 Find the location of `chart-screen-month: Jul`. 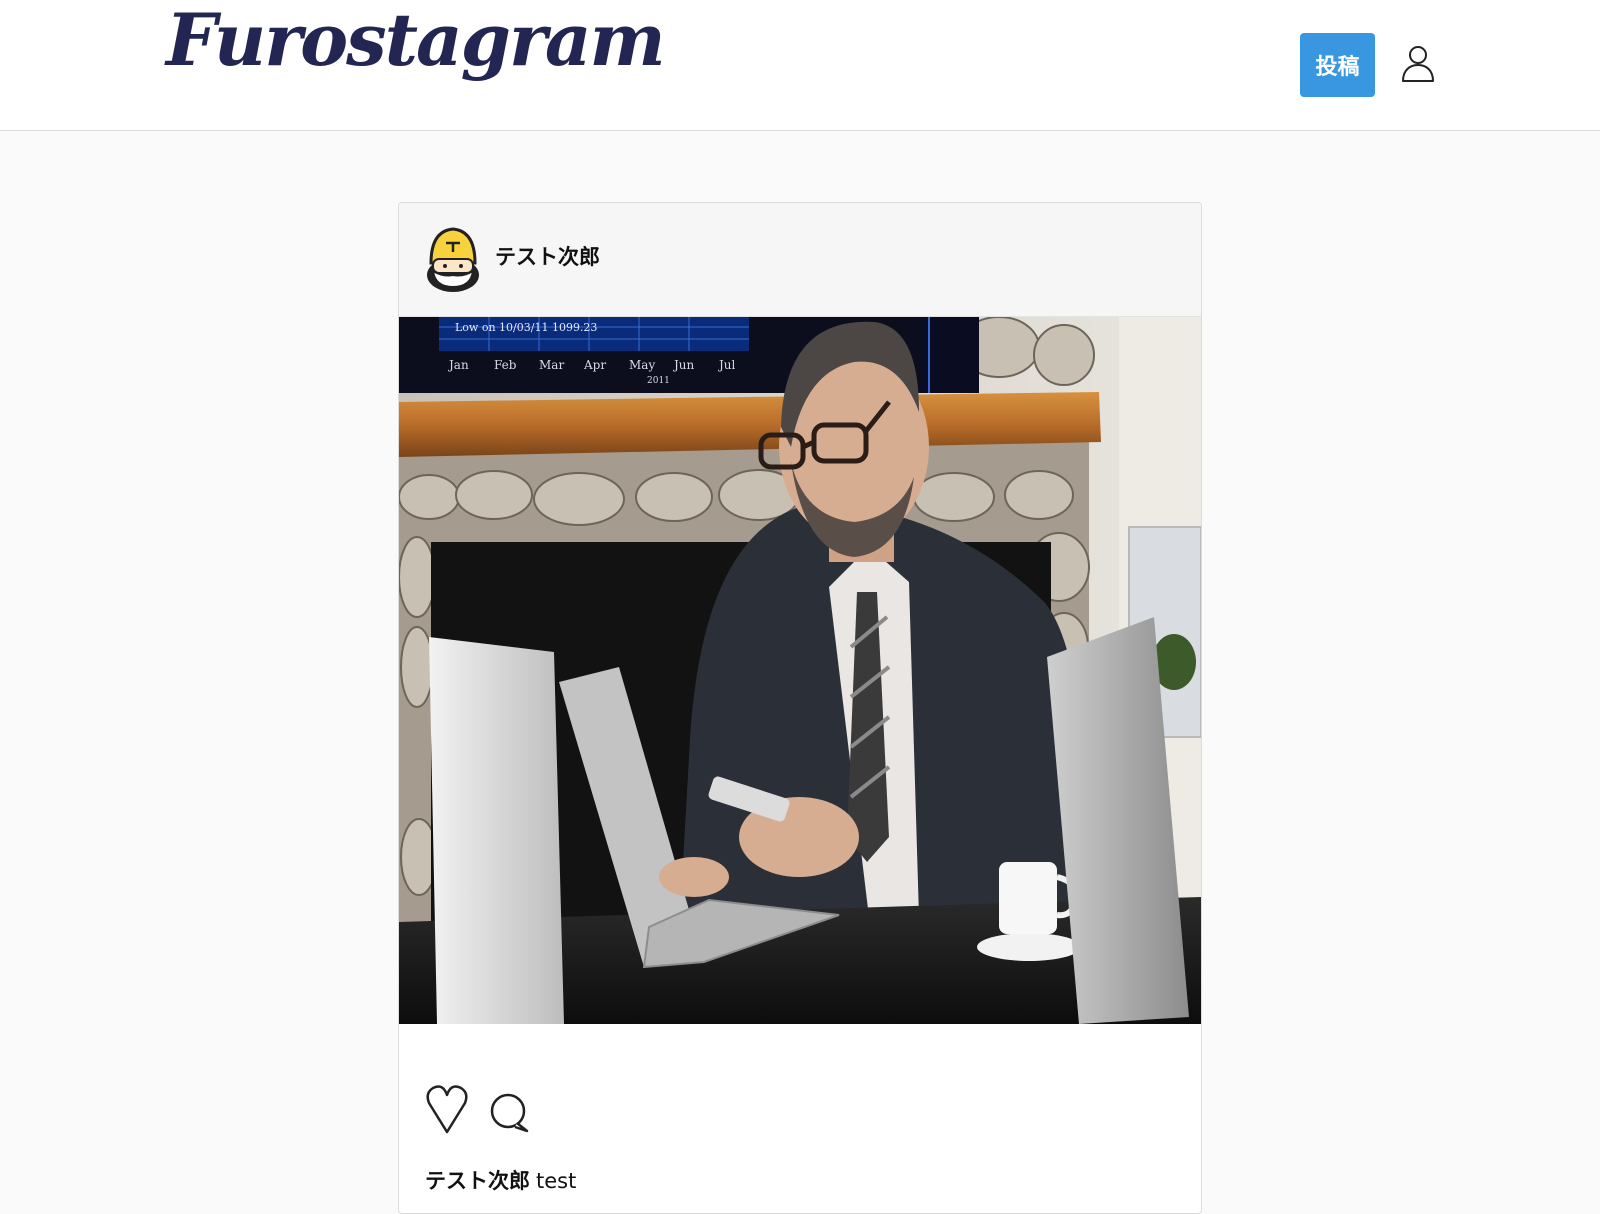

chart-screen-month: Jul is located at coordinates (726, 365).